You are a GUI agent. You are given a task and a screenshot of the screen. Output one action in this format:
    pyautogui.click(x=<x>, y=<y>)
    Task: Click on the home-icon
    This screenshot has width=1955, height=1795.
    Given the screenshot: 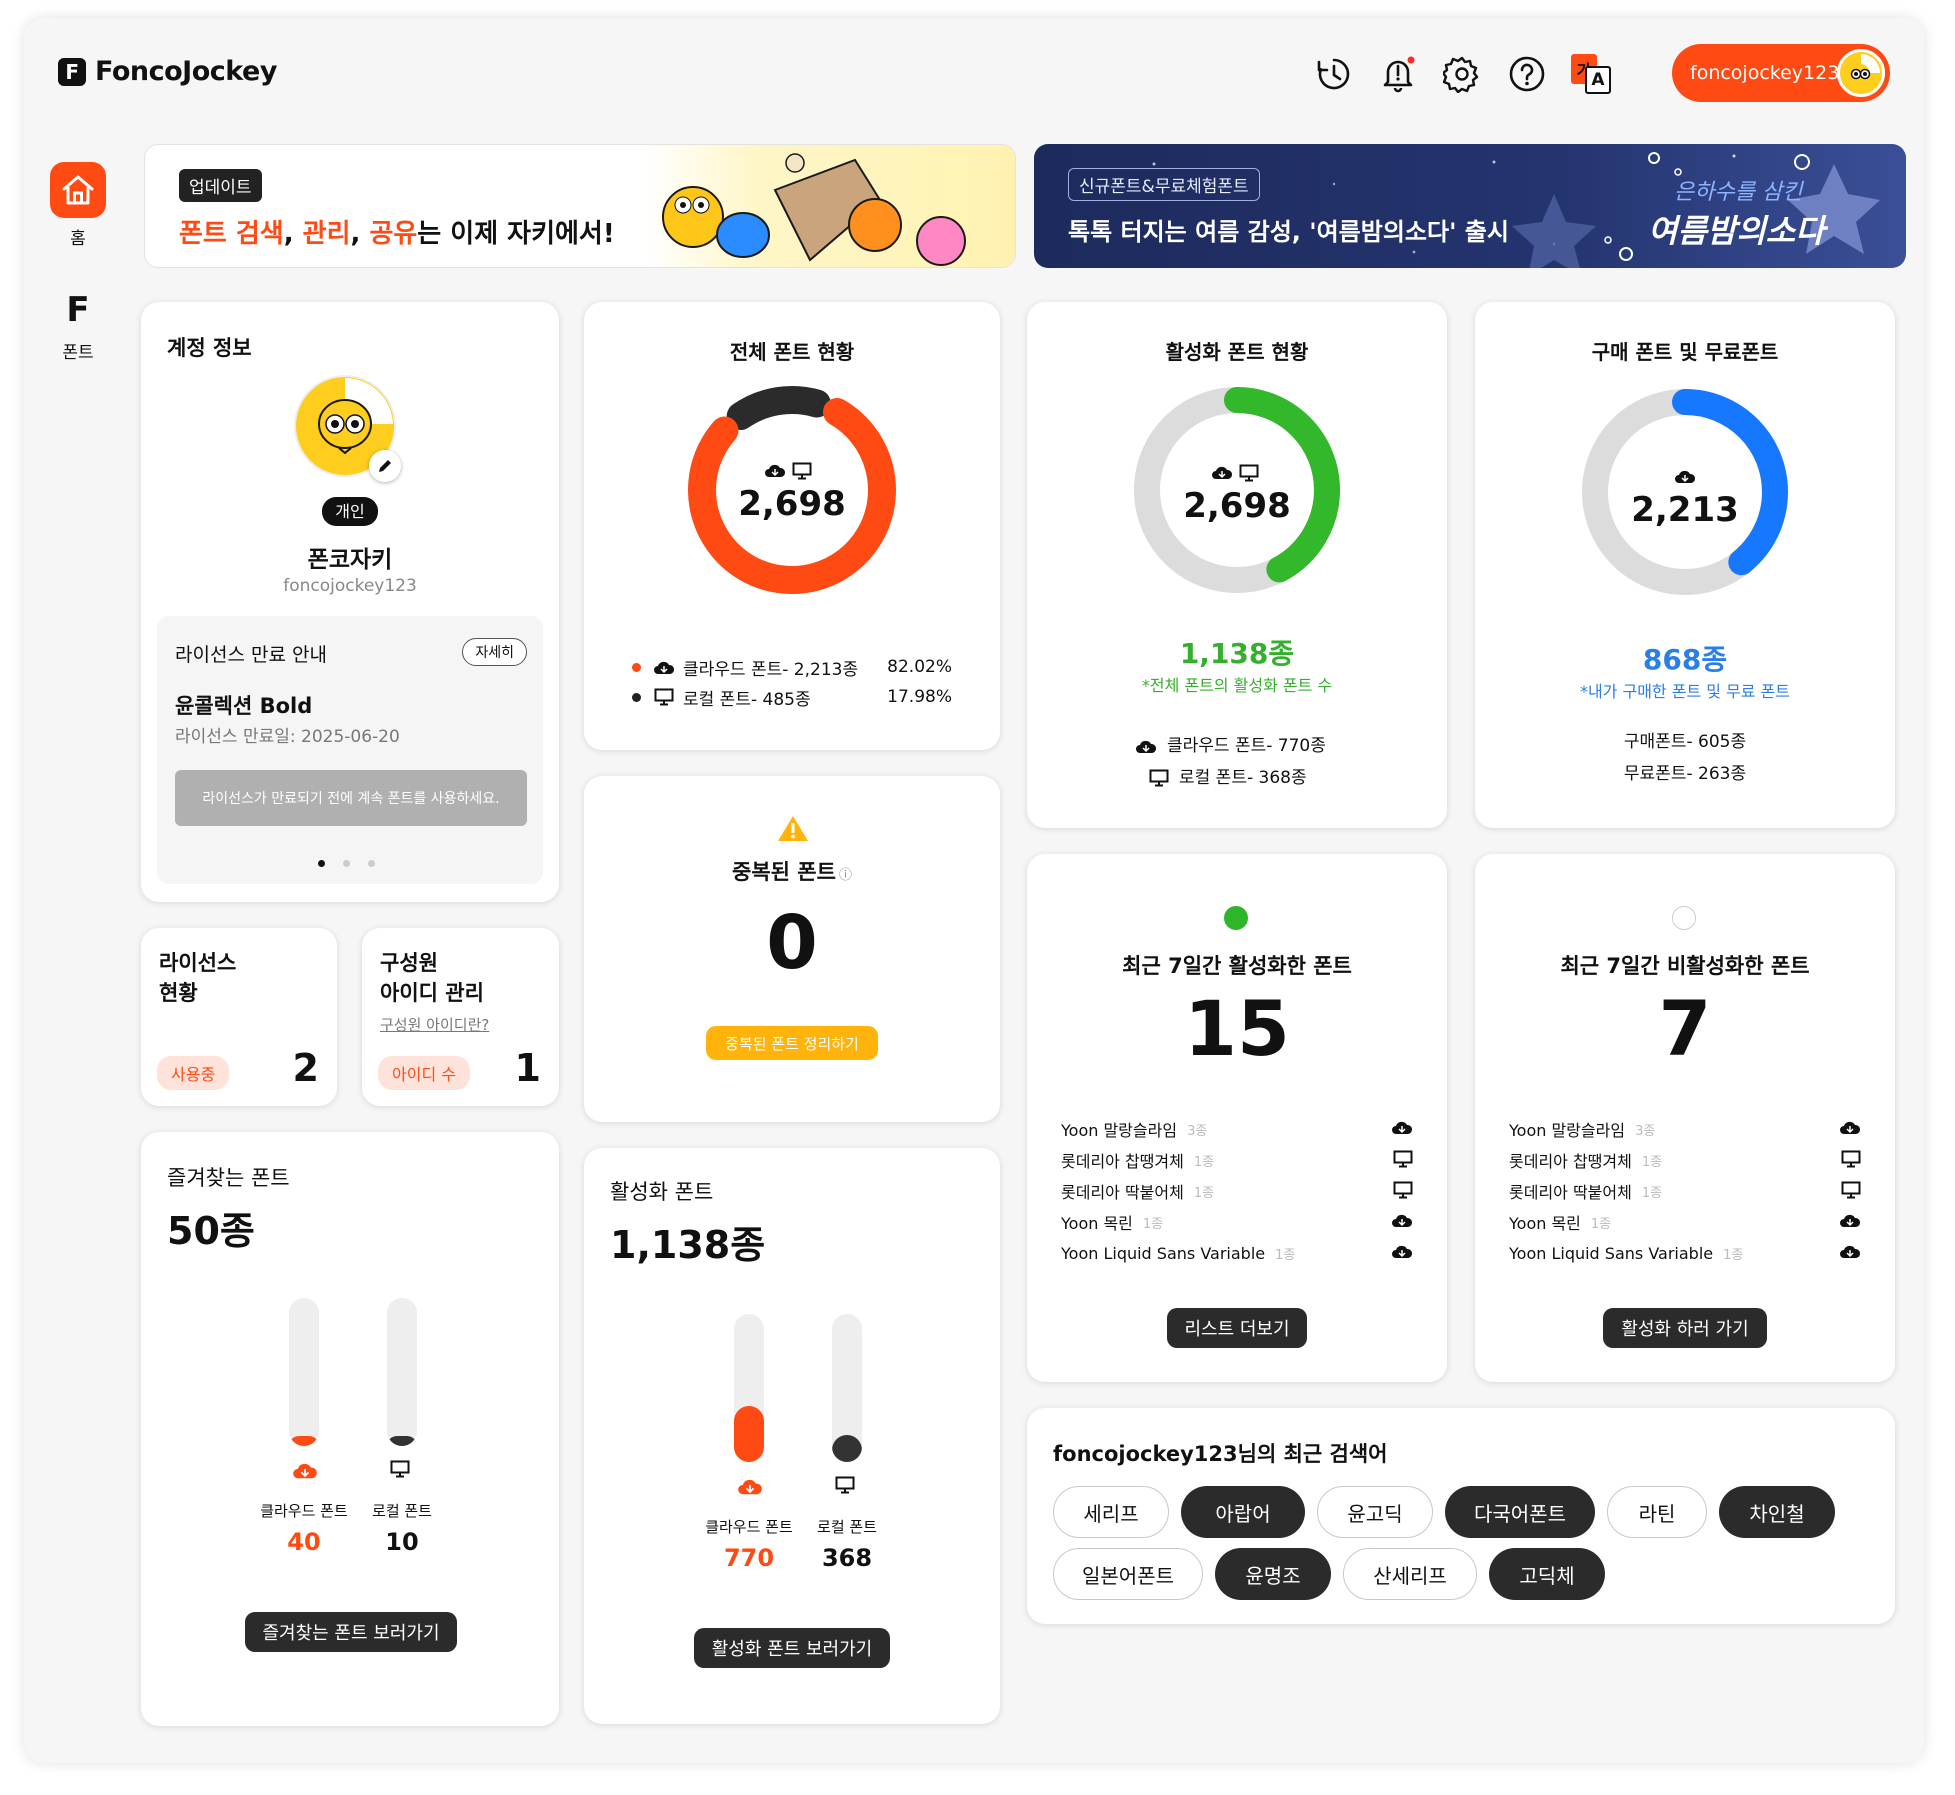 What is the action you would take?
    pyautogui.click(x=78, y=190)
    